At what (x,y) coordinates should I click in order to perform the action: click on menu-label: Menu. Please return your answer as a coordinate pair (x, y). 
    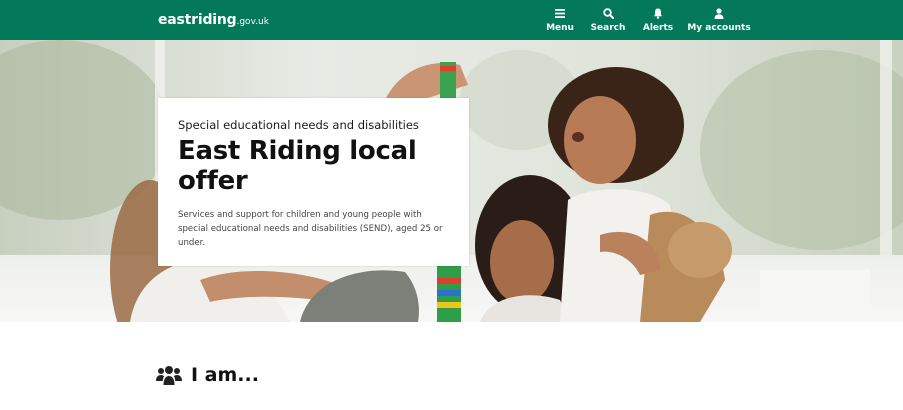
    Looking at the image, I should click on (560, 27).